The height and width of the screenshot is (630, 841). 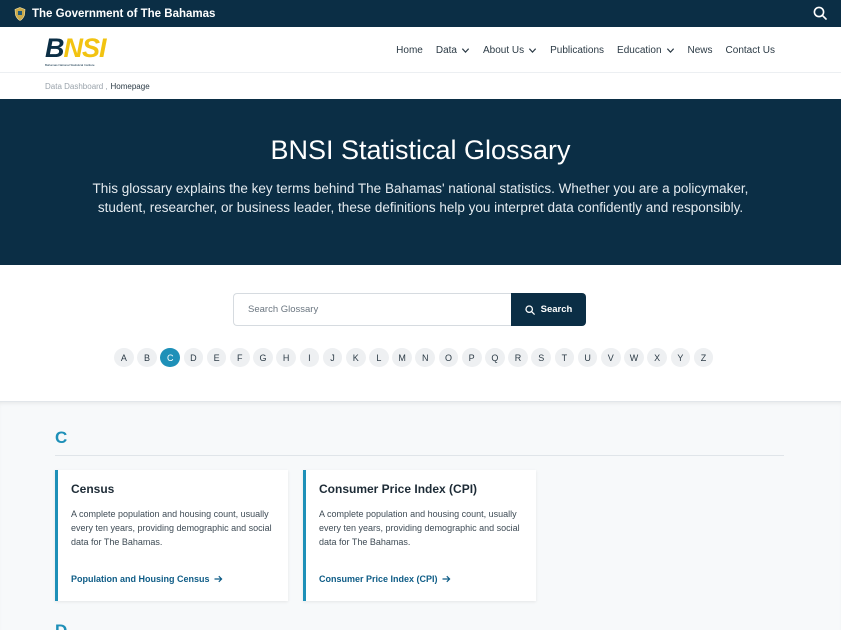 What do you see at coordinates (170, 357) in the screenshot?
I see `letter-filter-c: C` at bounding box center [170, 357].